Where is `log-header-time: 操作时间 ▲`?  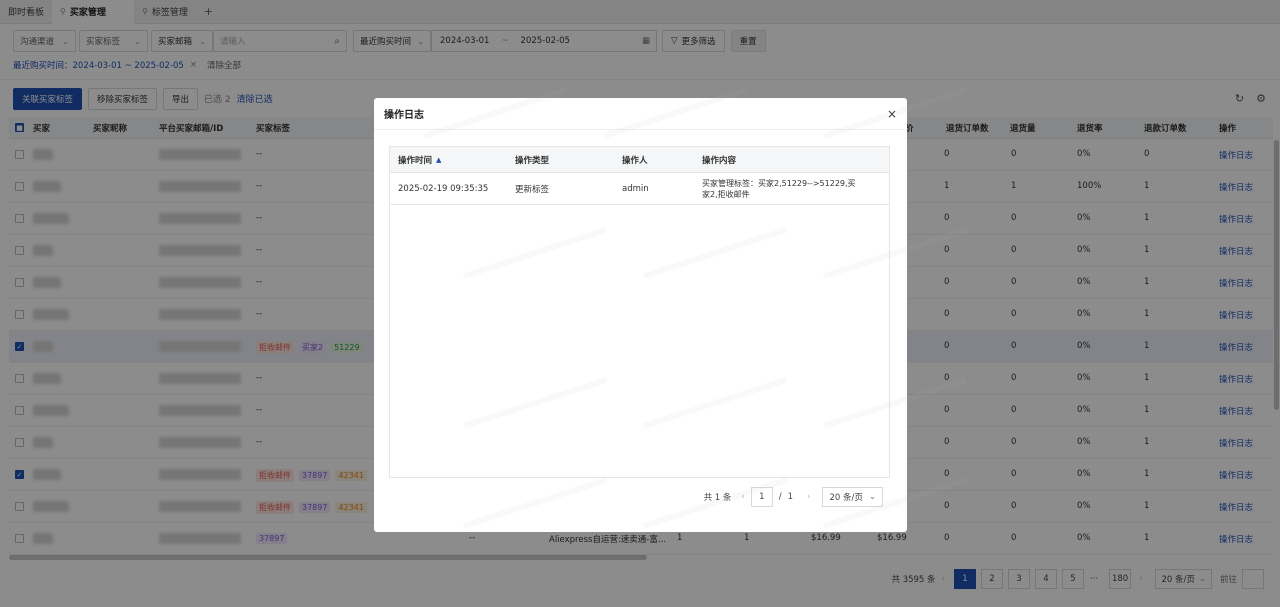 log-header-time: 操作时间 ▲ is located at coordinates (419, 159).